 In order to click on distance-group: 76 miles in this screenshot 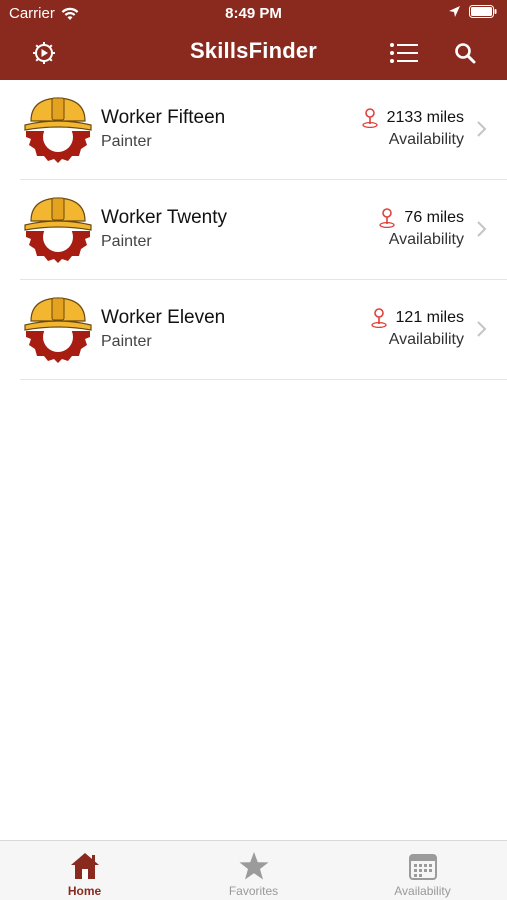, I will do `click(421, 218)`.